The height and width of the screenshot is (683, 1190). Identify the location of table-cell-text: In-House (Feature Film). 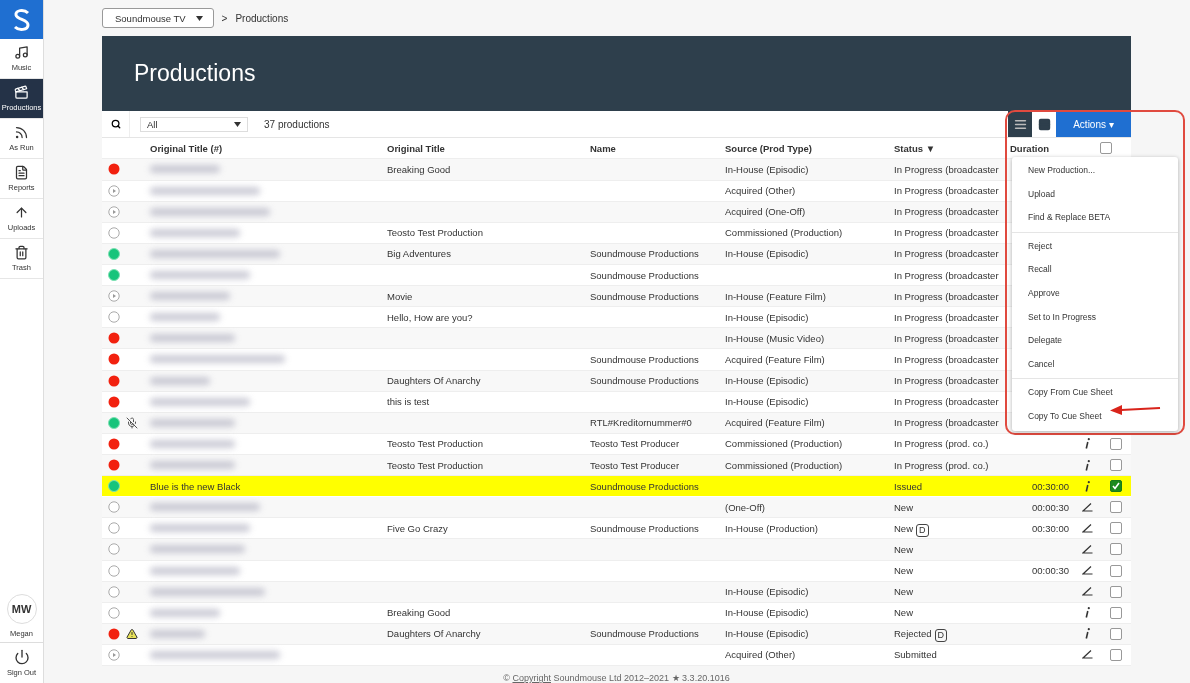
(776, 296).